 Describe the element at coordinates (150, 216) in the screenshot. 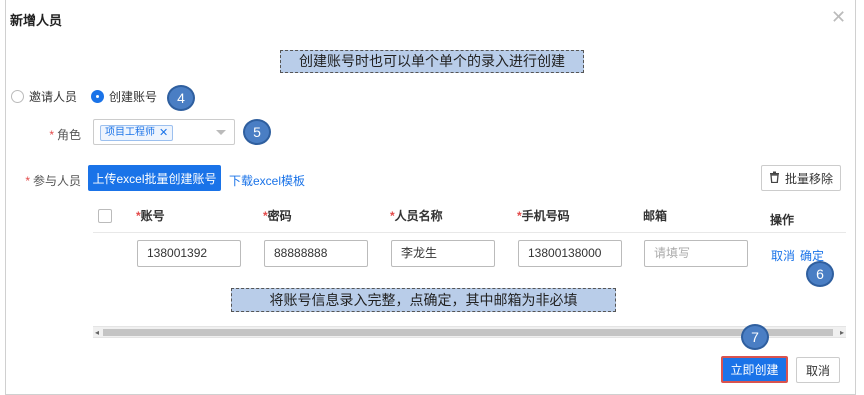

I see `column-header-account: *账号` at that location.